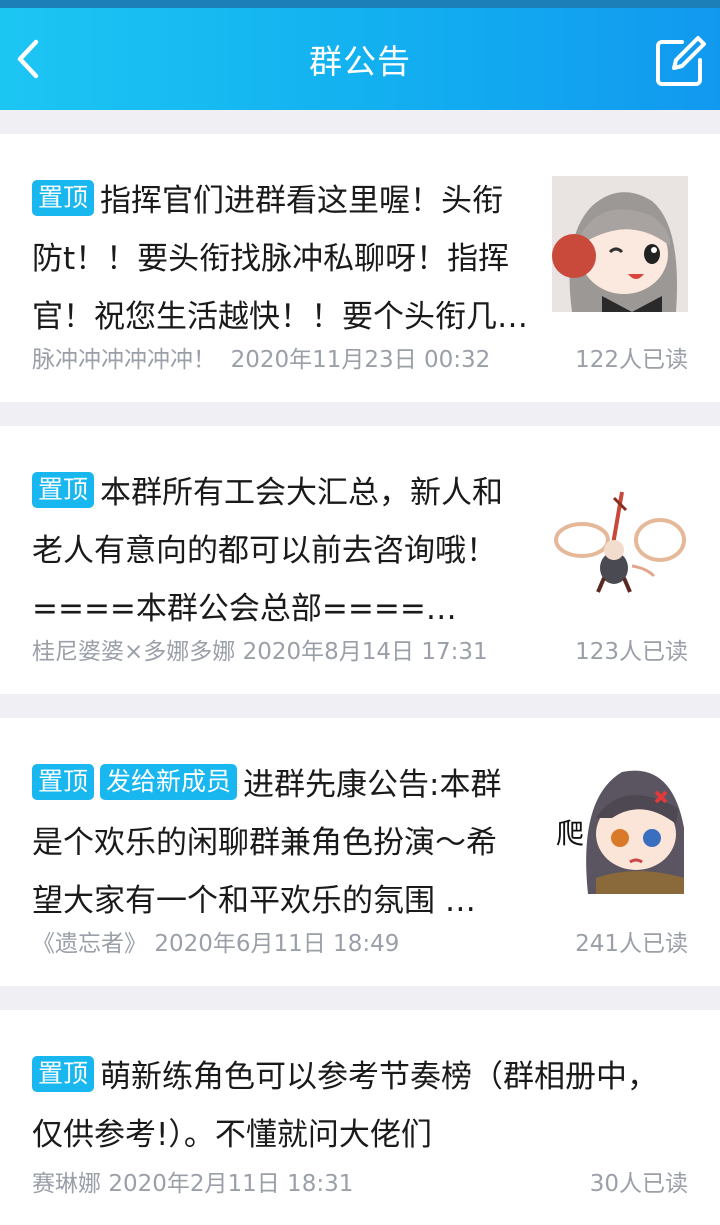 This screenshot has width=720, height=1225. I want to click on announcement-line: 萌新练角色可以参考节奏榜（群相册中，, so click(379, 1077).